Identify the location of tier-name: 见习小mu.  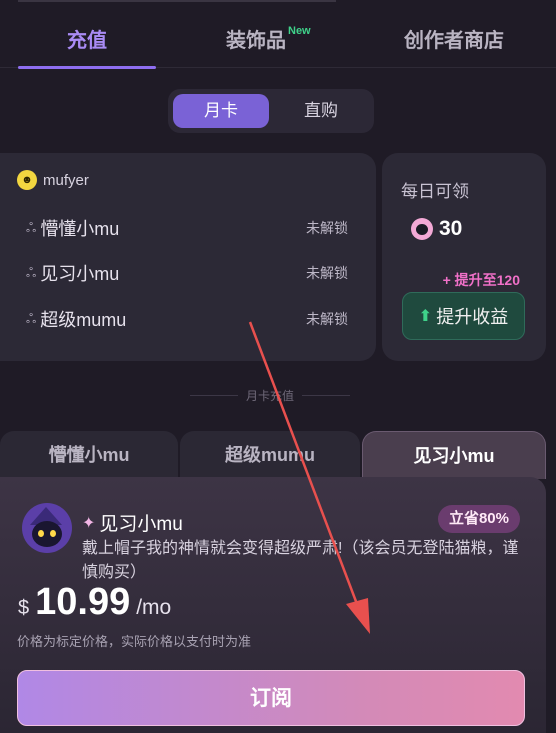
(80, 274).